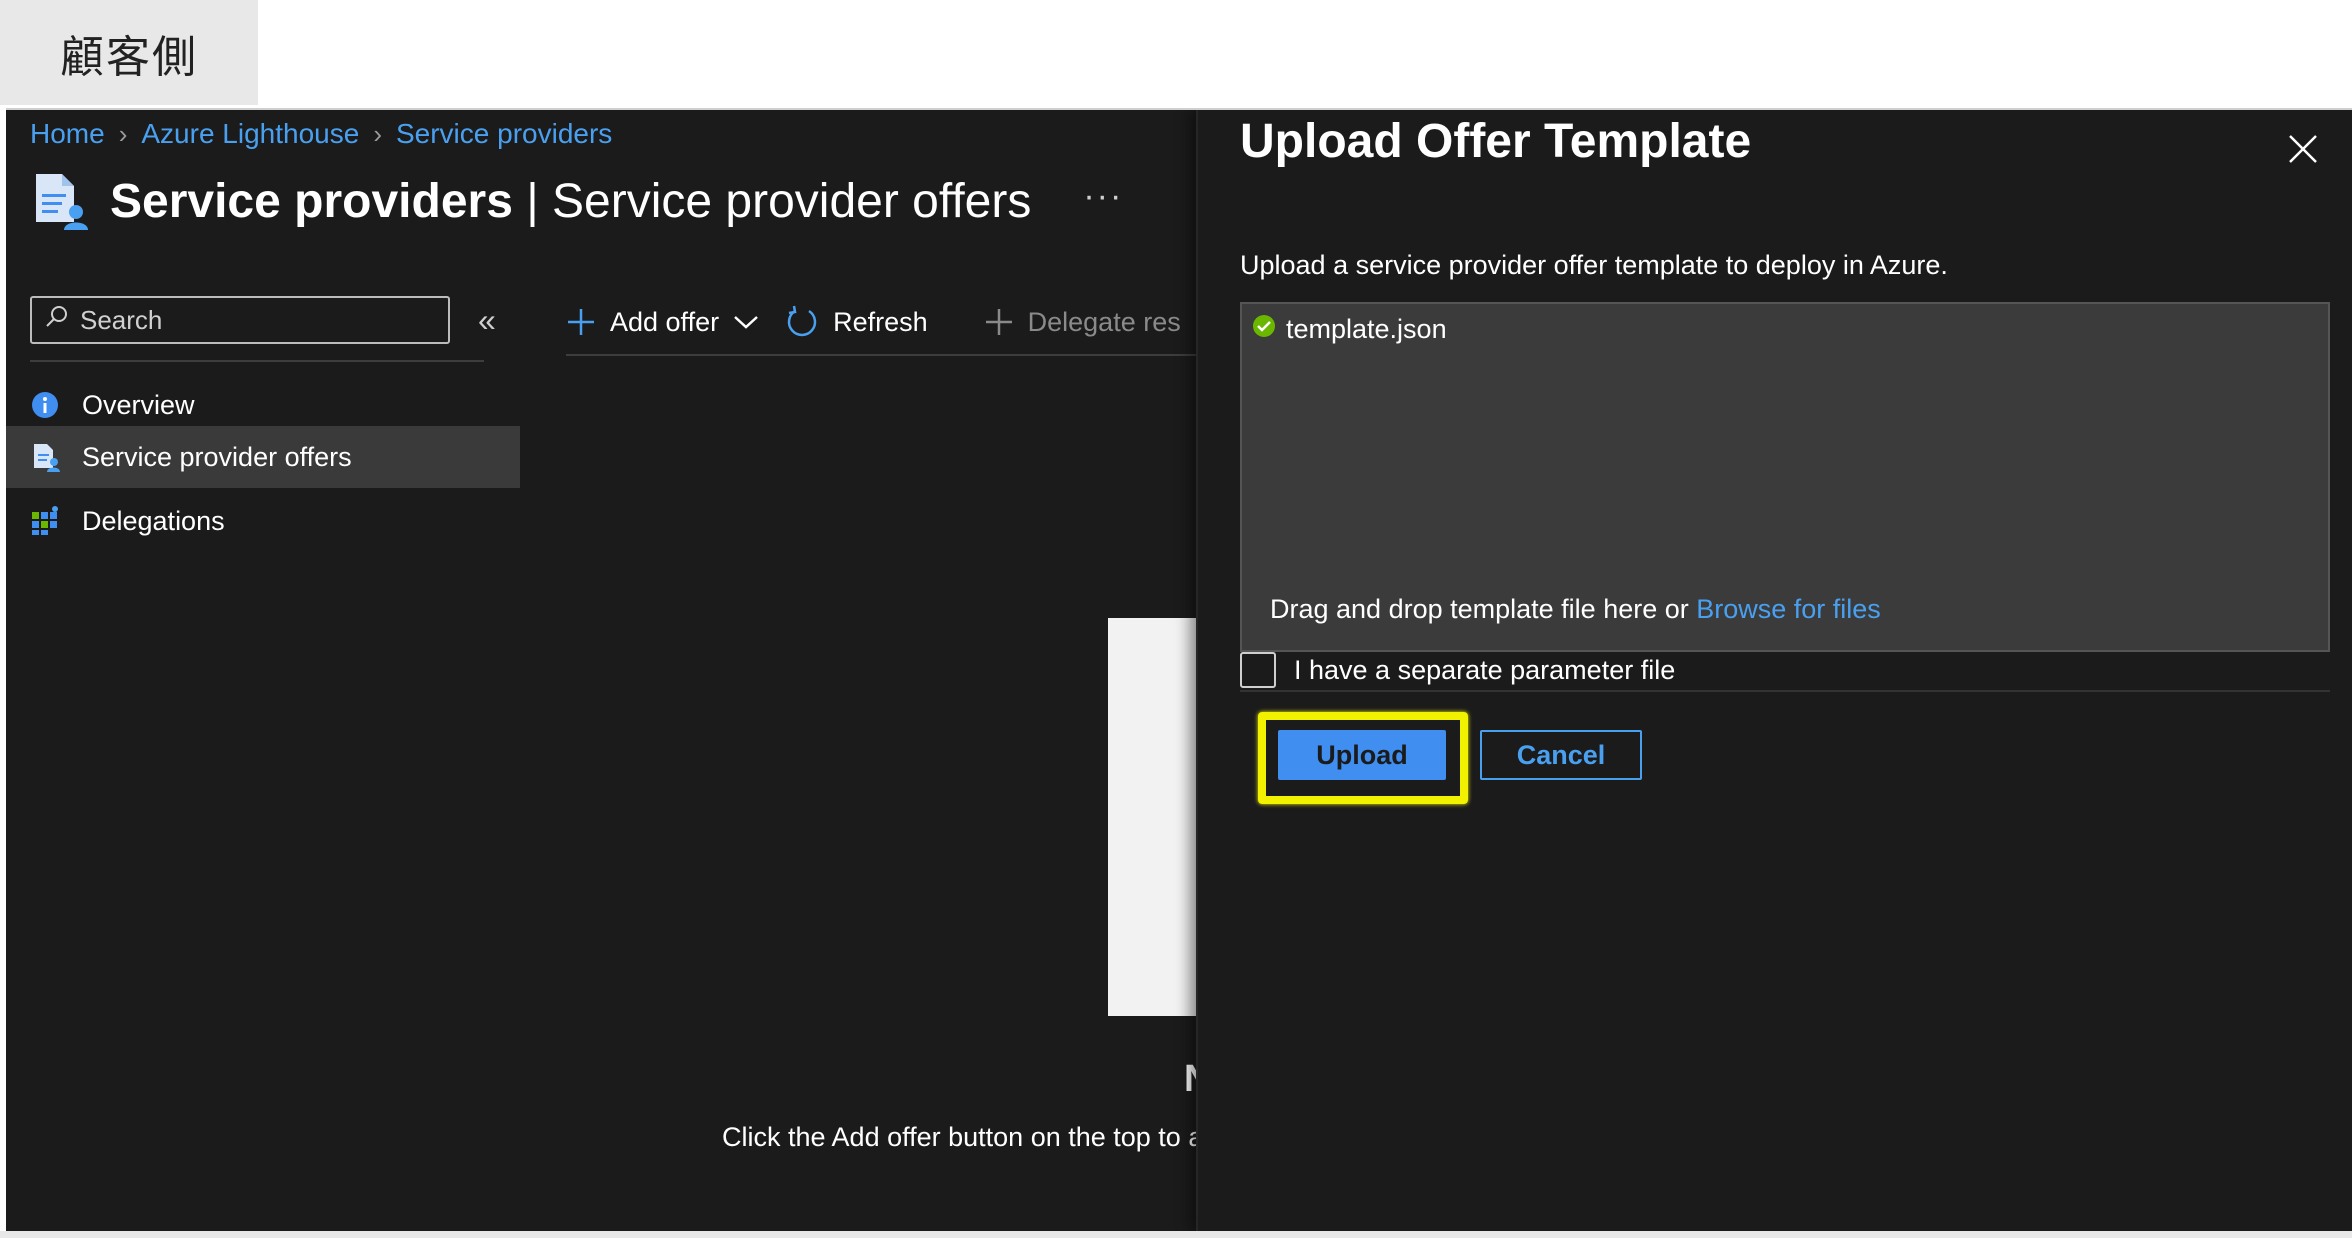 The image size is (2352, 1238). Describe the element at coordinates (1258, 670) in the screenshot. I see `parameter-file-checkbox` at that location.